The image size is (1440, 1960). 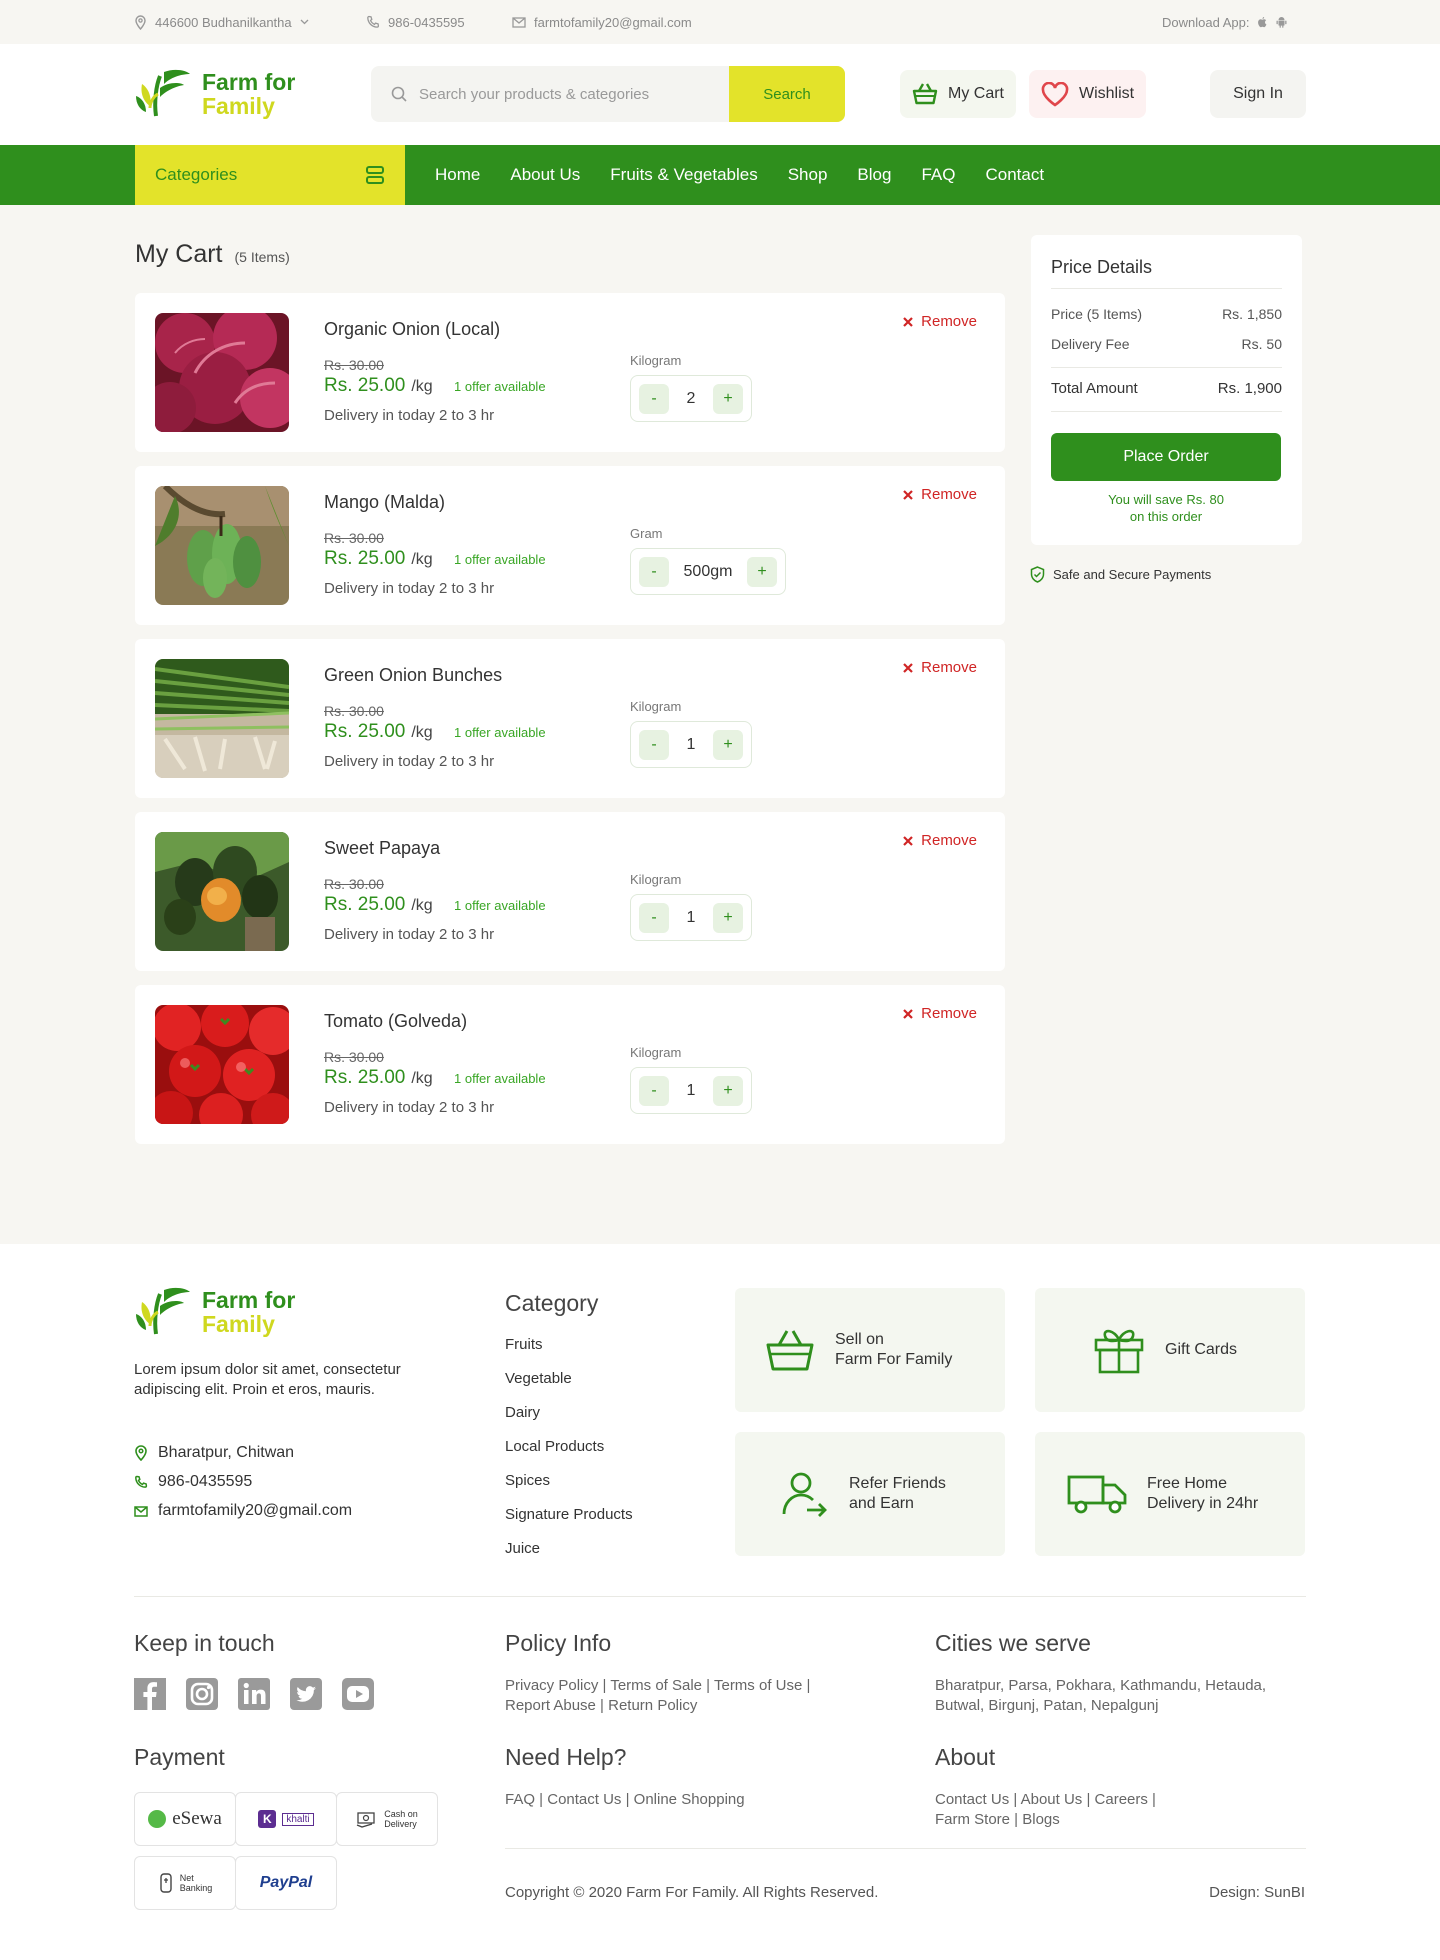 What do you see at coordinates (193, 1482) in the screenshot?
I see `footer-phone: 986-0435595` at bounding box center [193, 1482].